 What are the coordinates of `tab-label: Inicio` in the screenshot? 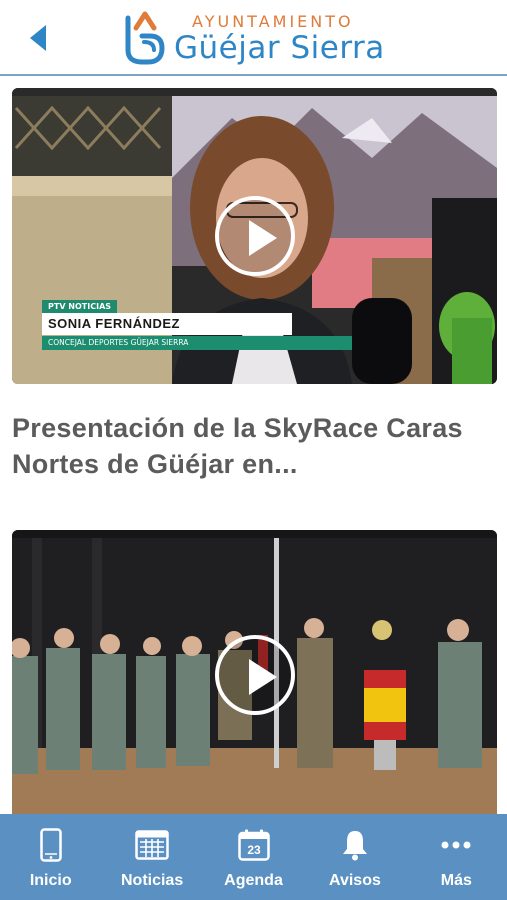 It's located at (50, 880).